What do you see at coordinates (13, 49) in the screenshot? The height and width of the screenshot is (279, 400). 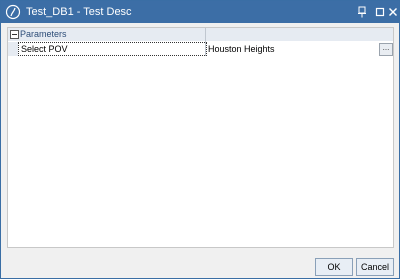 I see `row-gutter` at bounding box center [13, 49].